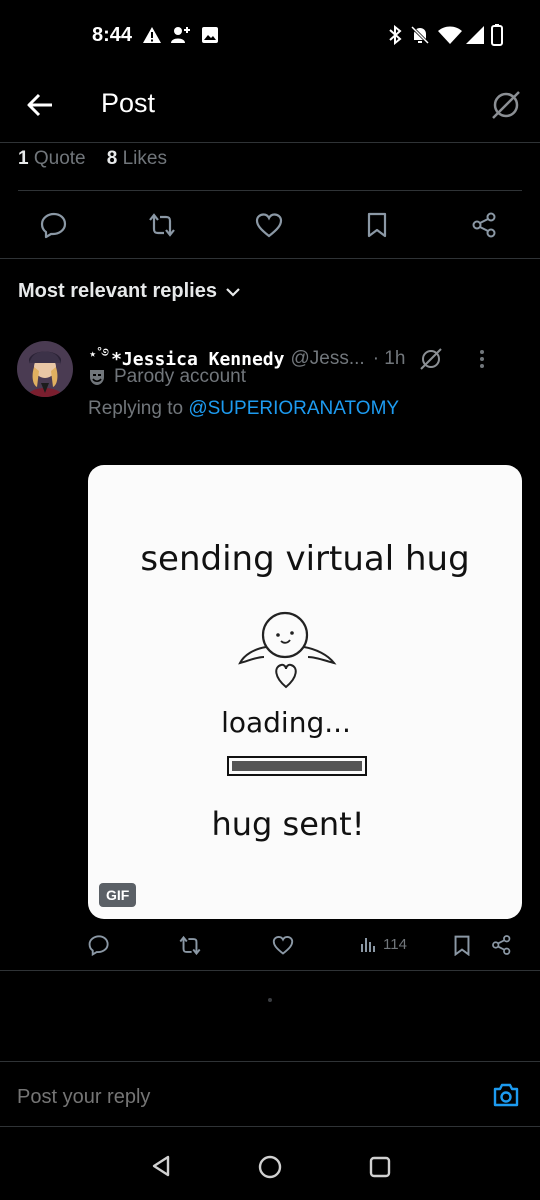 This screenshot has width=540, height=1200. I want to click on page-title: Post, so click(128, 103).